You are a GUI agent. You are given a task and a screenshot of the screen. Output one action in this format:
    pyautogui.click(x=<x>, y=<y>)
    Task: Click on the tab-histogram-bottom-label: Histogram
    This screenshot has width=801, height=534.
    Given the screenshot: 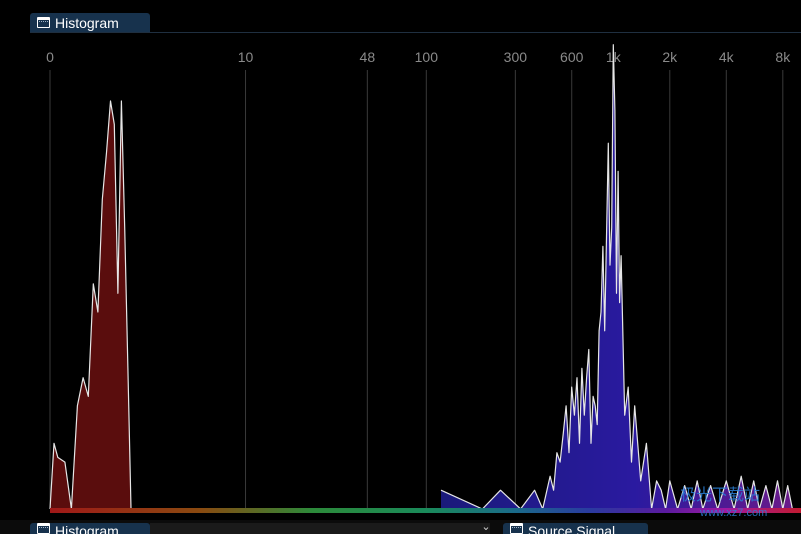 What is the action you would take?
    pyautogui.click(x=87, y=528)
    